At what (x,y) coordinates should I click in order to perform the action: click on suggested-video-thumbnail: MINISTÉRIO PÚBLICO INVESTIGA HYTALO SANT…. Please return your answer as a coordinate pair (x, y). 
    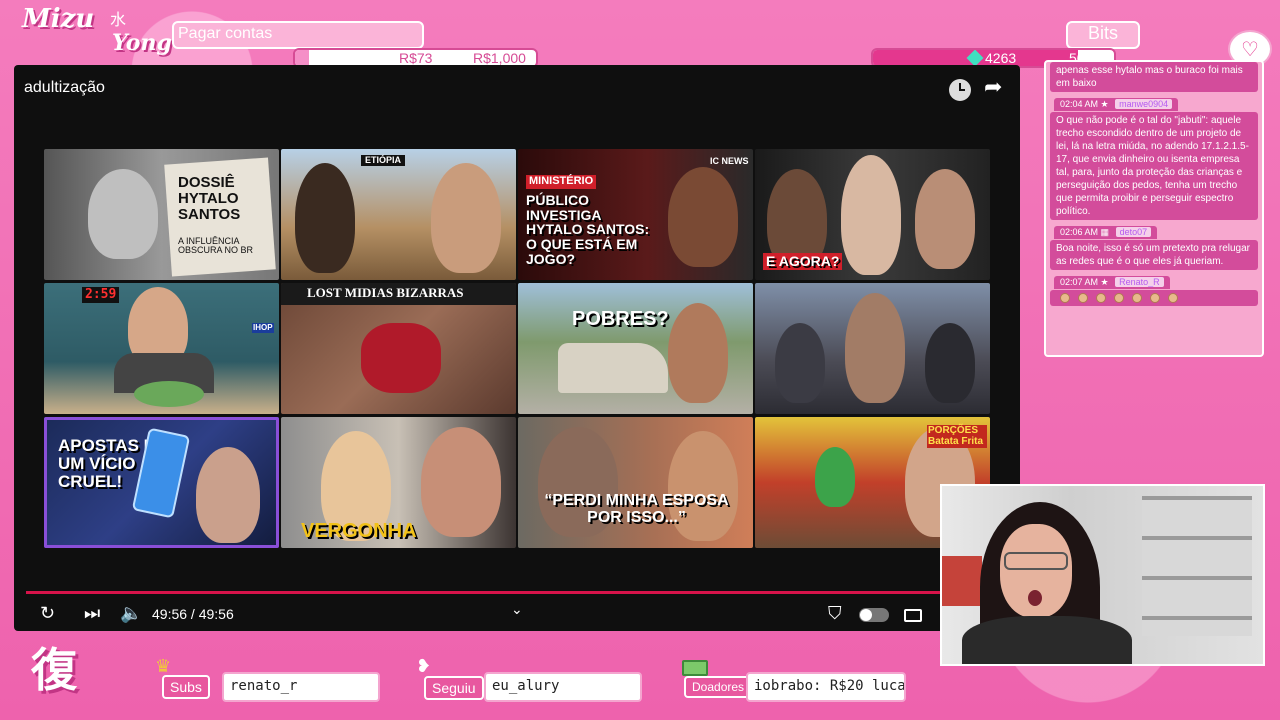
    Looking at the image, I should click on (635, 214).